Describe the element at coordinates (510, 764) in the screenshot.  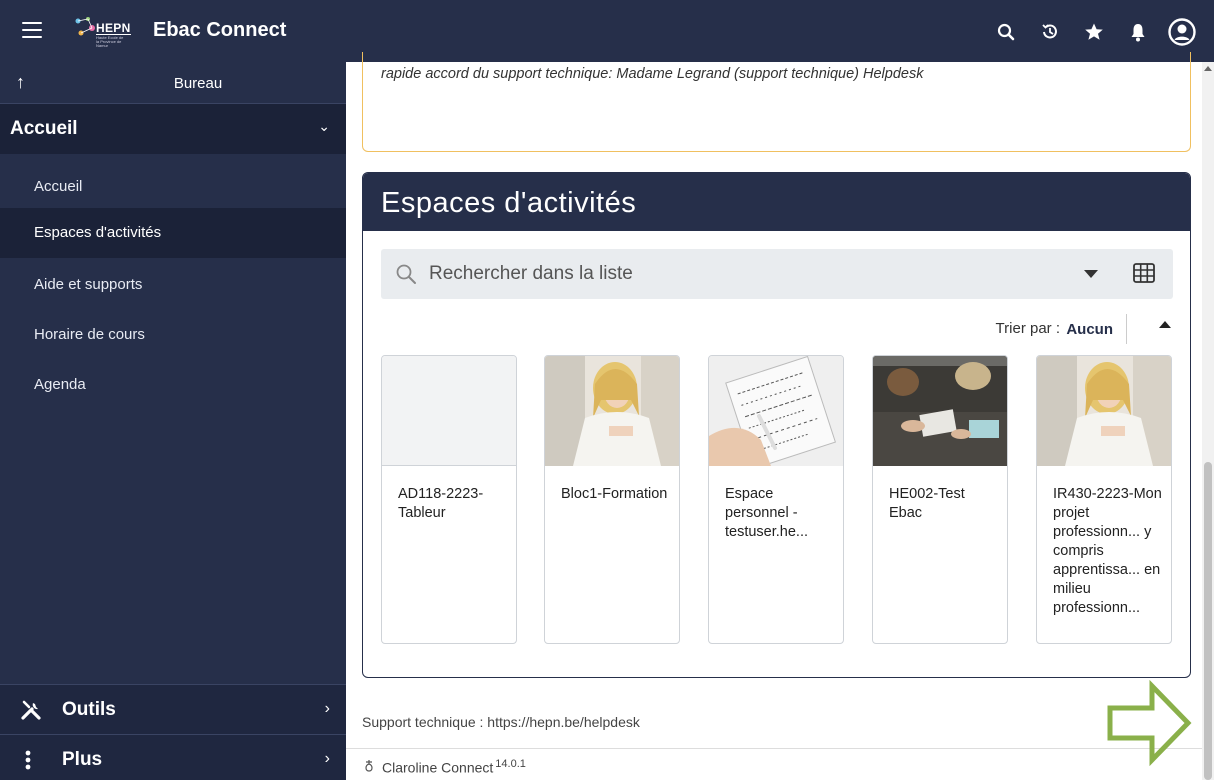
I see `claroline-version: 14.0.1` at that location.